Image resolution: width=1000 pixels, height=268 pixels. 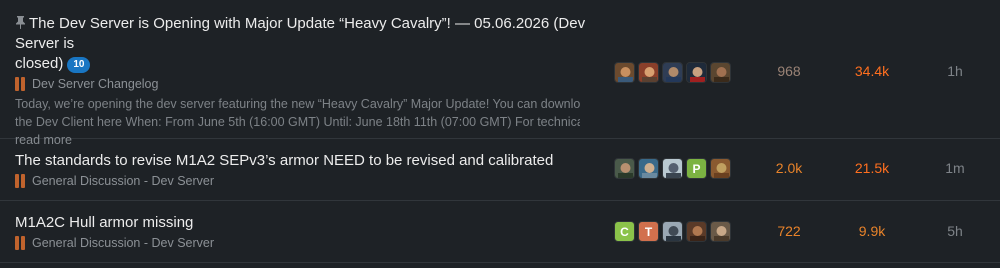 I want to click on avatar: P, so click(x=696, y=168).